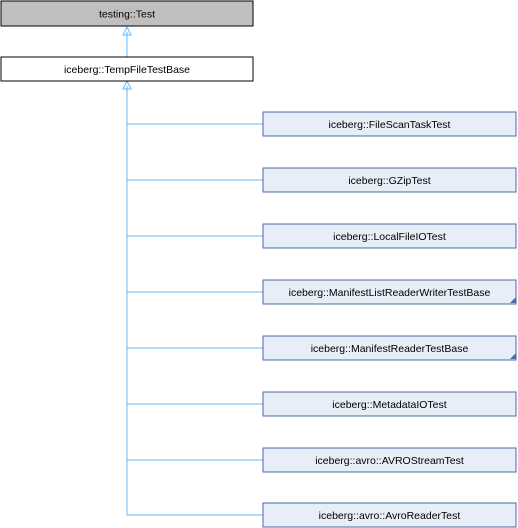 The height and width of the screenshot is (528, 518). I want to click on derived-class-label: iceberg::avro::AVROStreamTest, so click(389, 461).